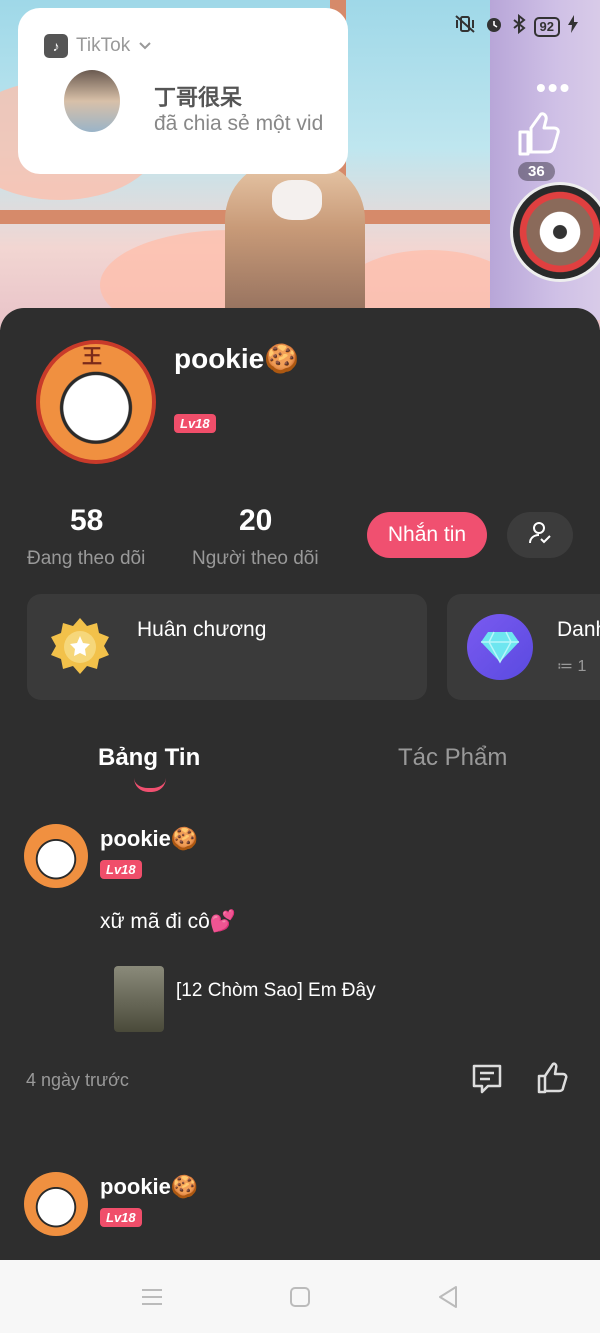  What do you see at coordinates (546, 26) in the screenshot?
I see `battery-icon: 92` at bounding box center [546, 26].